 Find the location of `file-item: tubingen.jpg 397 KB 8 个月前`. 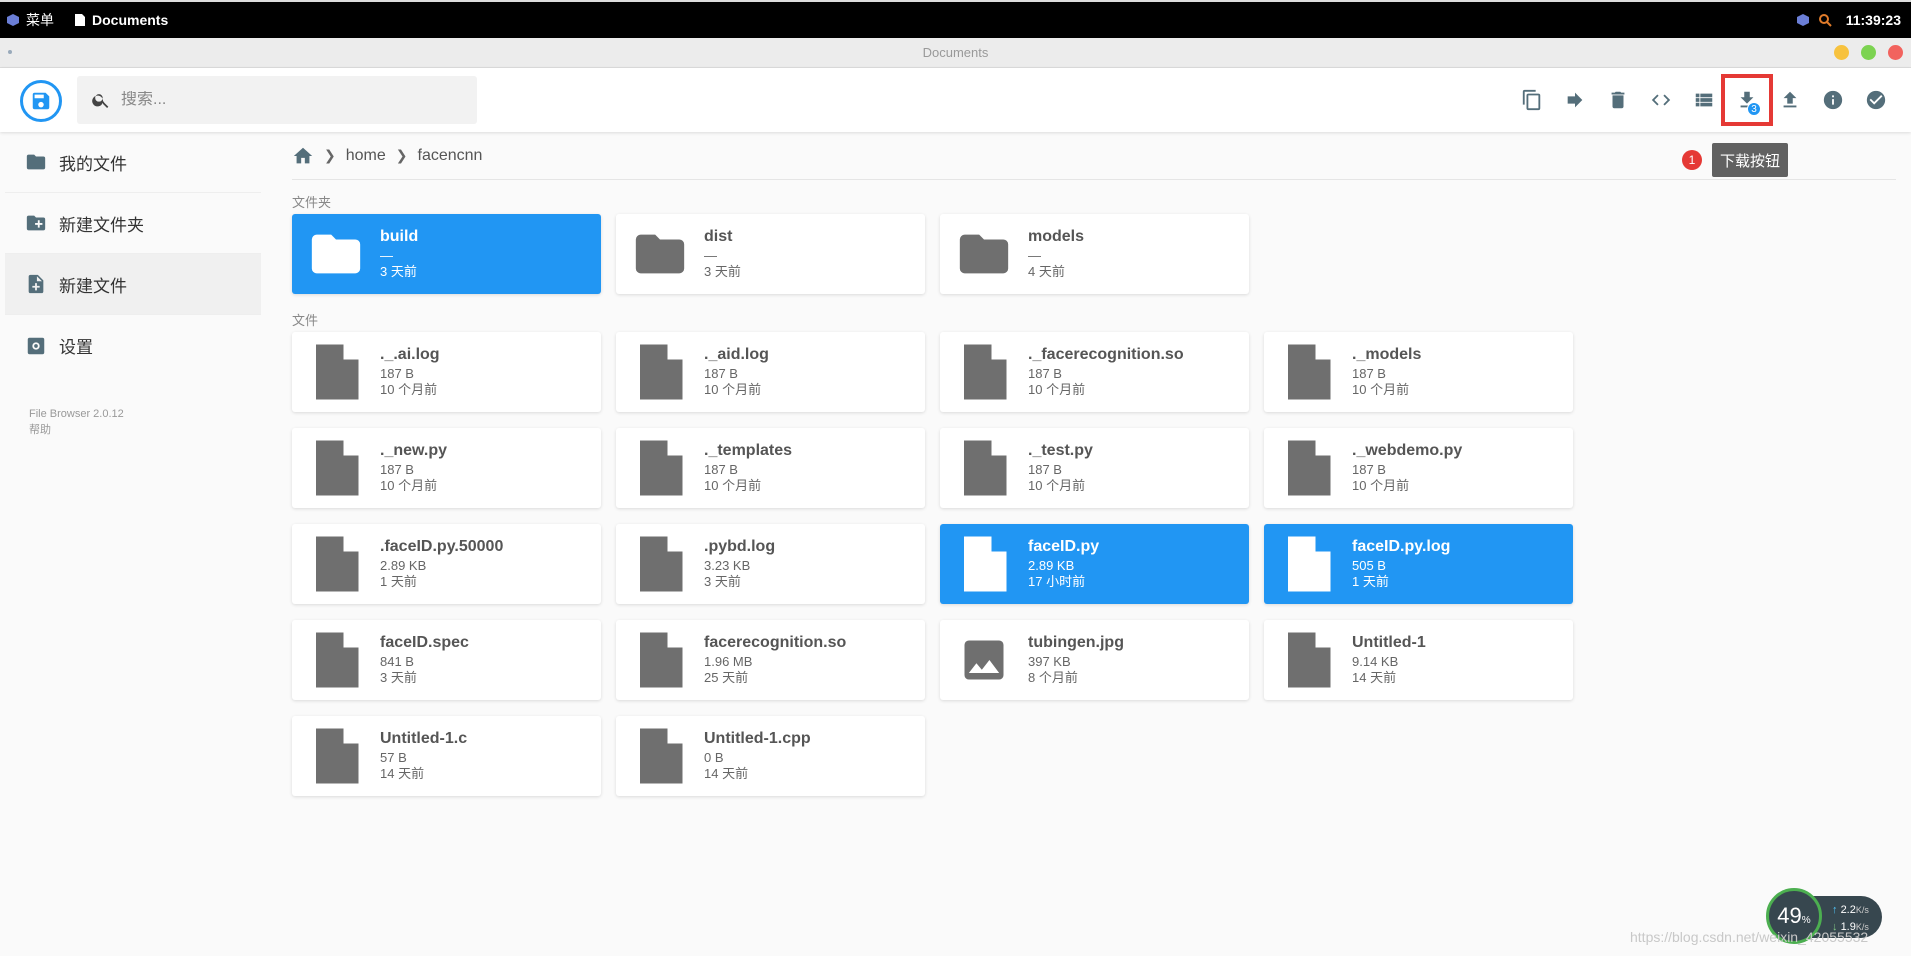

file-item: tubingen.jpg 397 KB 8 个月前 is located at coordinates (1094, 660).